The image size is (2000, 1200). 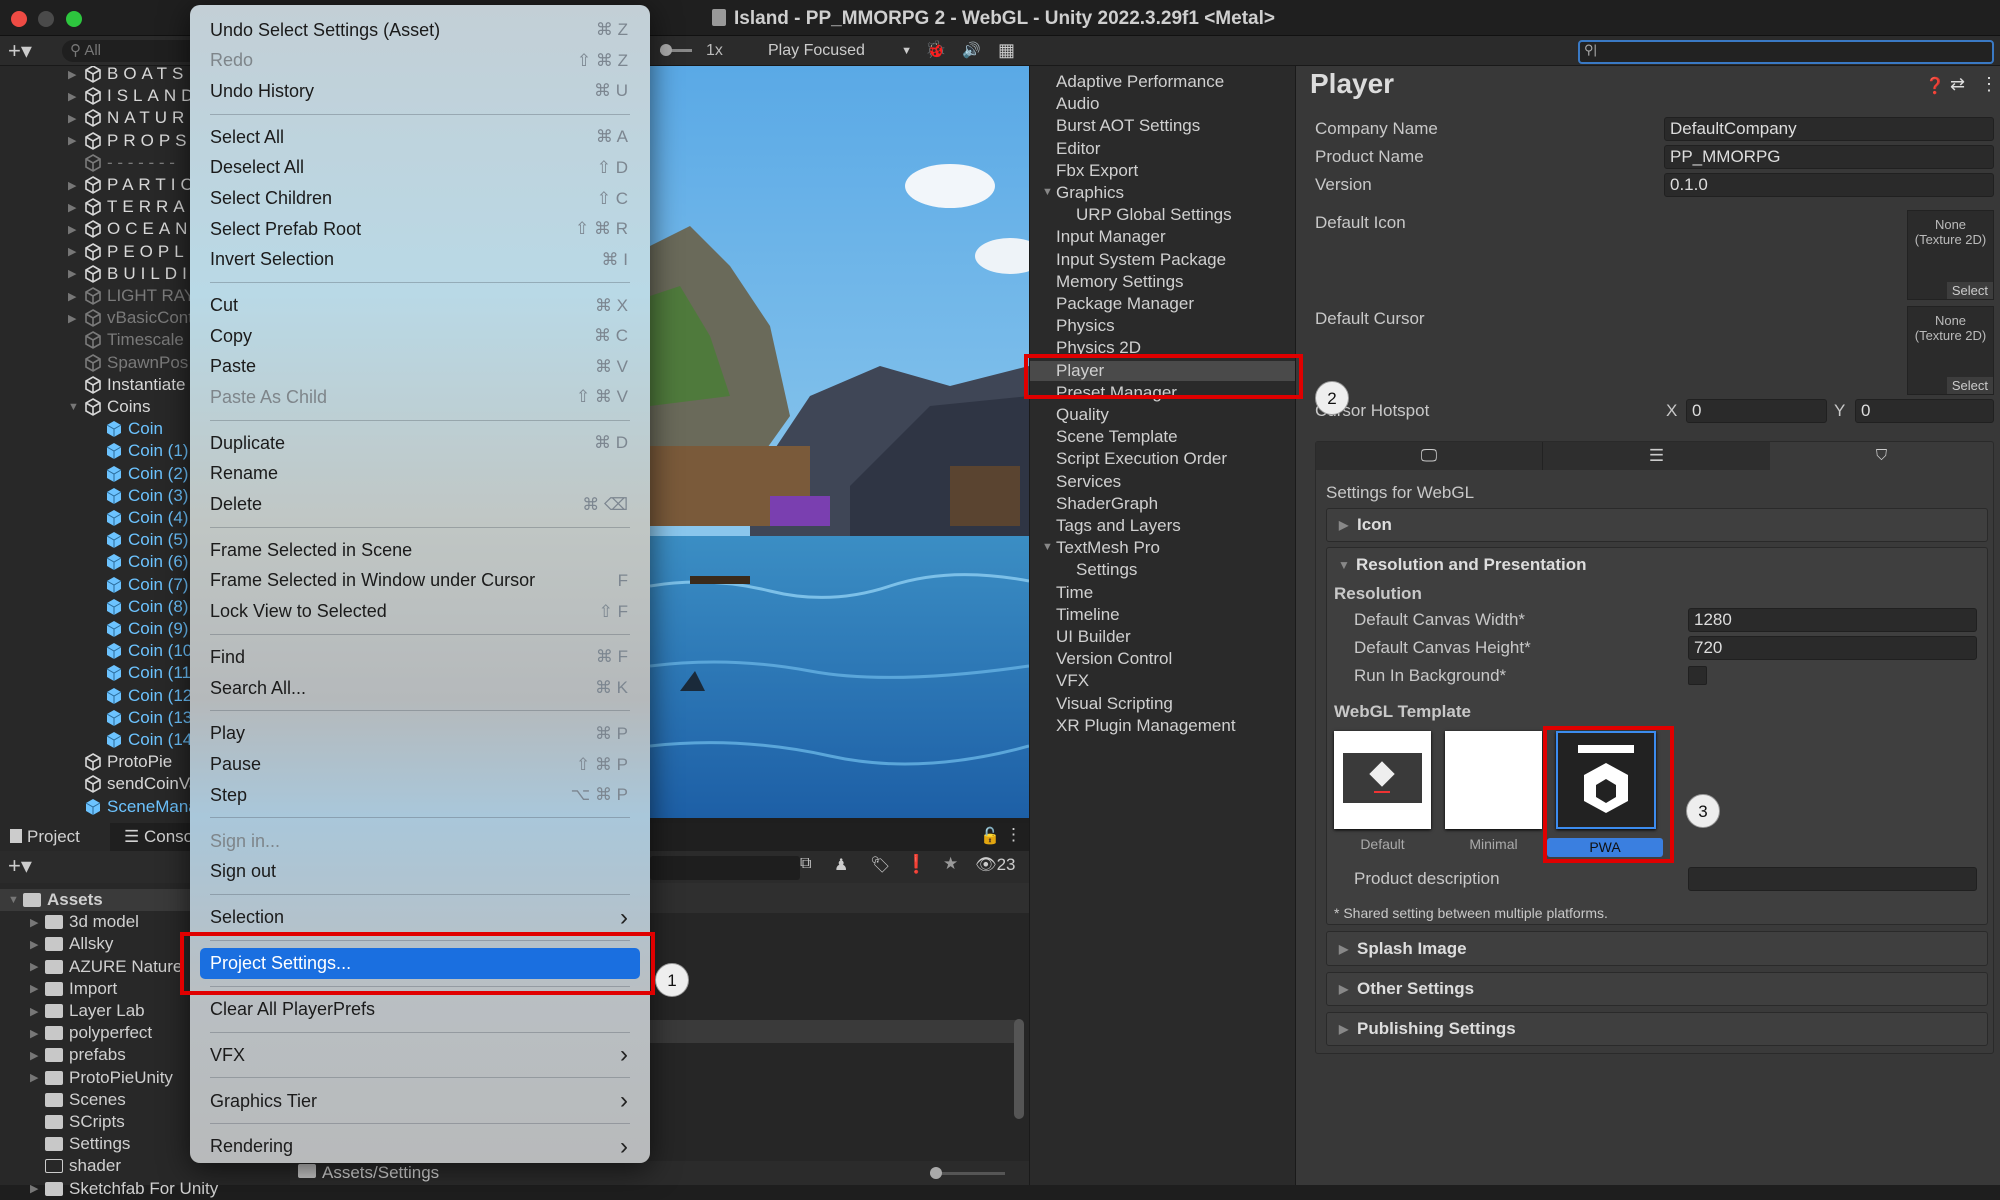 I want to click on canvas-width-field: 1280, so click(x=1832, y=620).